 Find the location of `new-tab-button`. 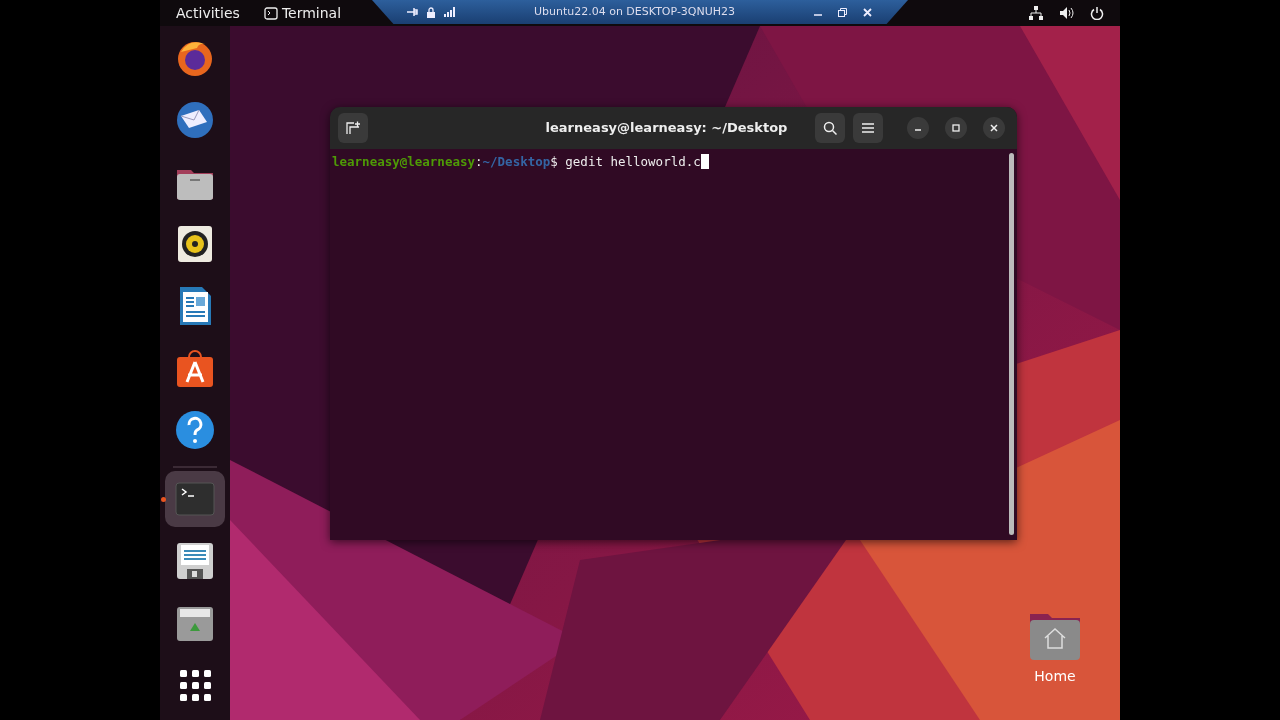

new-tab-button is located at coordinates (353, 128).